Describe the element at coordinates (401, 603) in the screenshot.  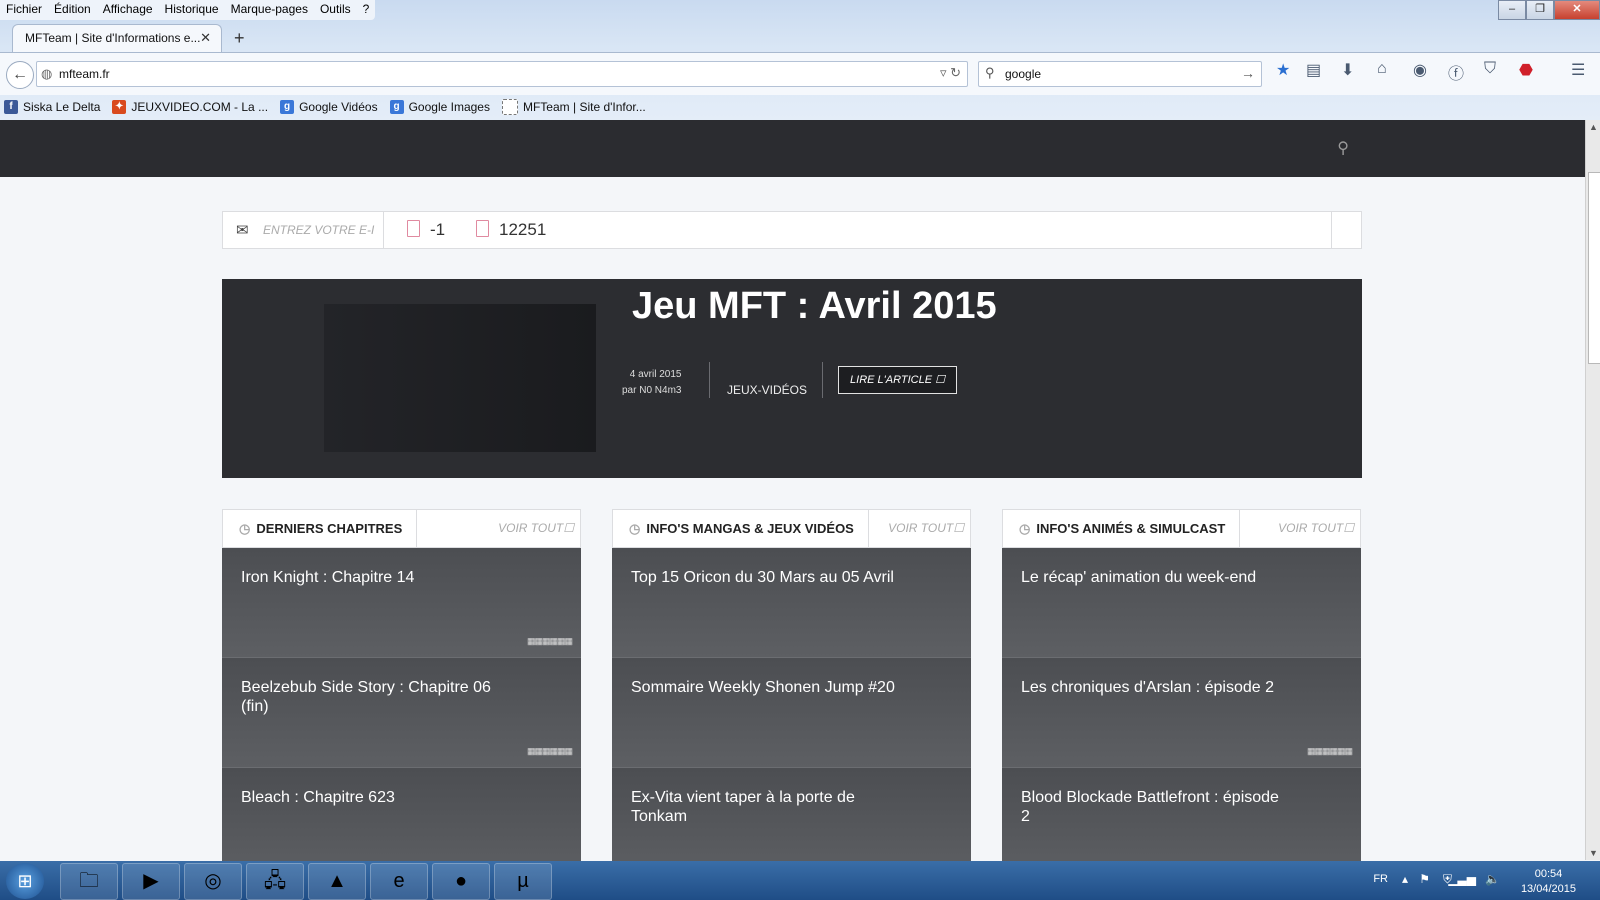
I see `article-card: Iron Knight : Chapitre 14 ▦▦▦▦▦▦` at that location.